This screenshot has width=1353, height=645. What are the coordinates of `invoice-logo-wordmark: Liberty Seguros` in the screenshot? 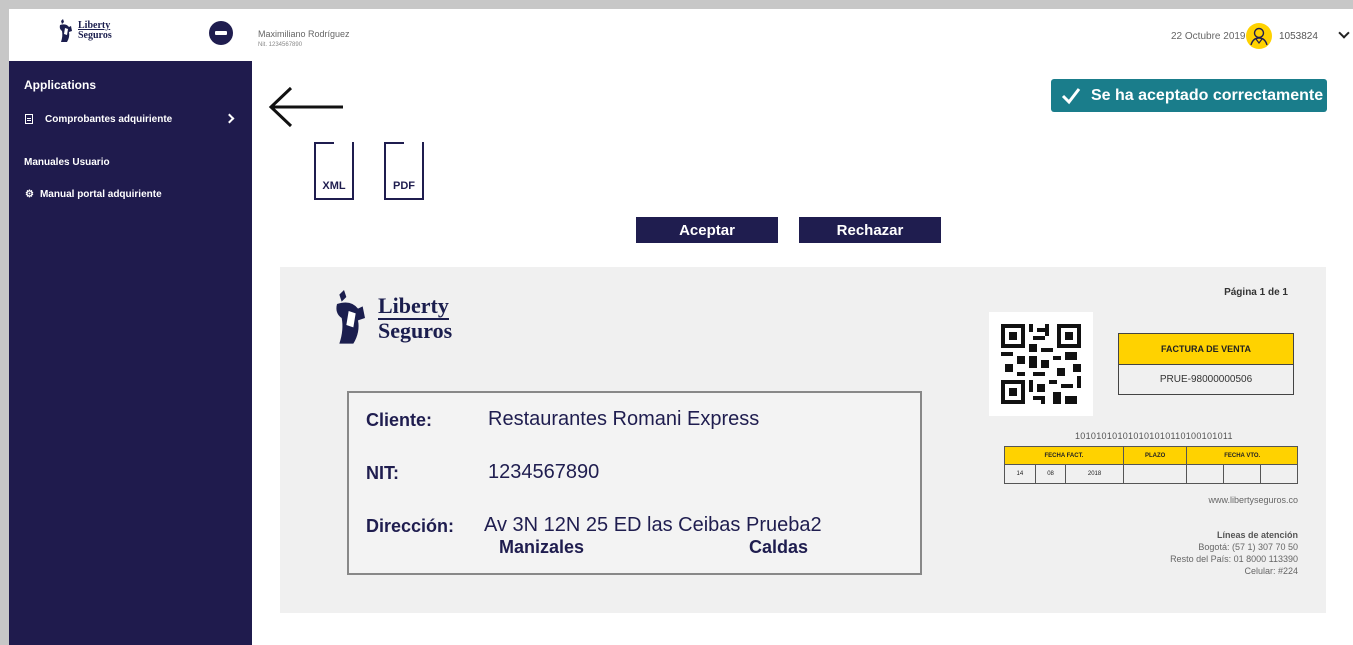 It's located at (415, 317).